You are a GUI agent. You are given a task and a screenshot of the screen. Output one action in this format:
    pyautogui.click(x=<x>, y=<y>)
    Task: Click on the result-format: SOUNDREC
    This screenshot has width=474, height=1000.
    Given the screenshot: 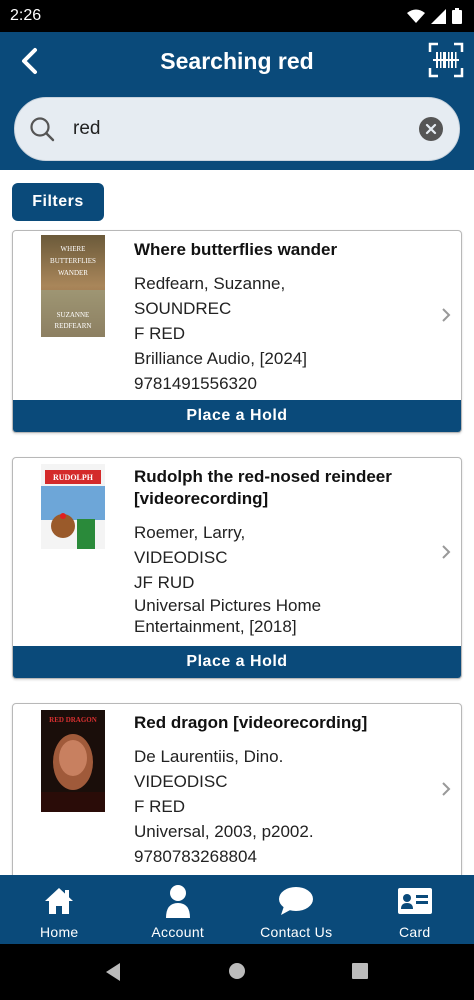 What is the action you would take?
    pyautogui.click(x=183, y=308)
    